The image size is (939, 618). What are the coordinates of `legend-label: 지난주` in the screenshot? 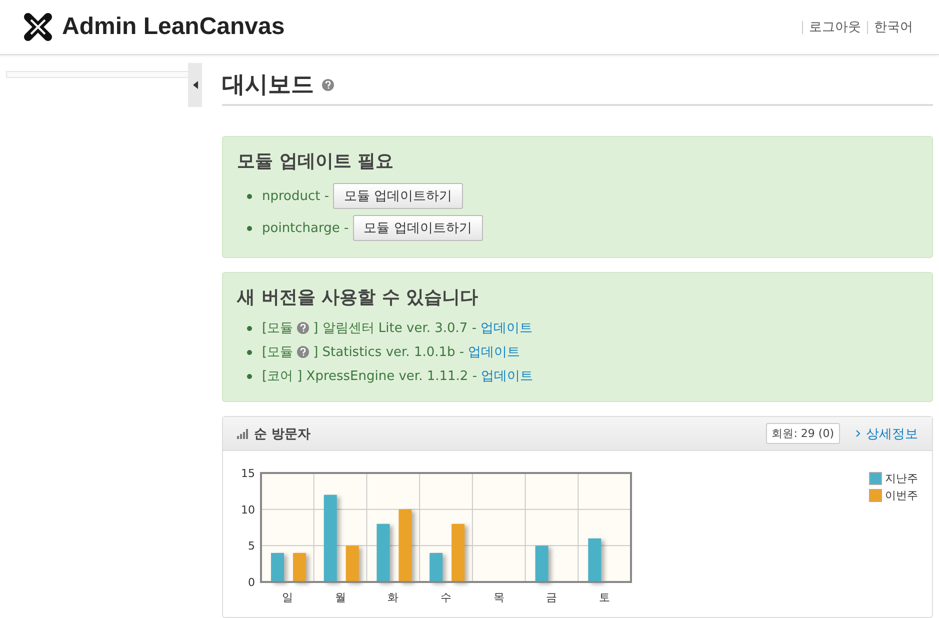 It's located at (901, 478).